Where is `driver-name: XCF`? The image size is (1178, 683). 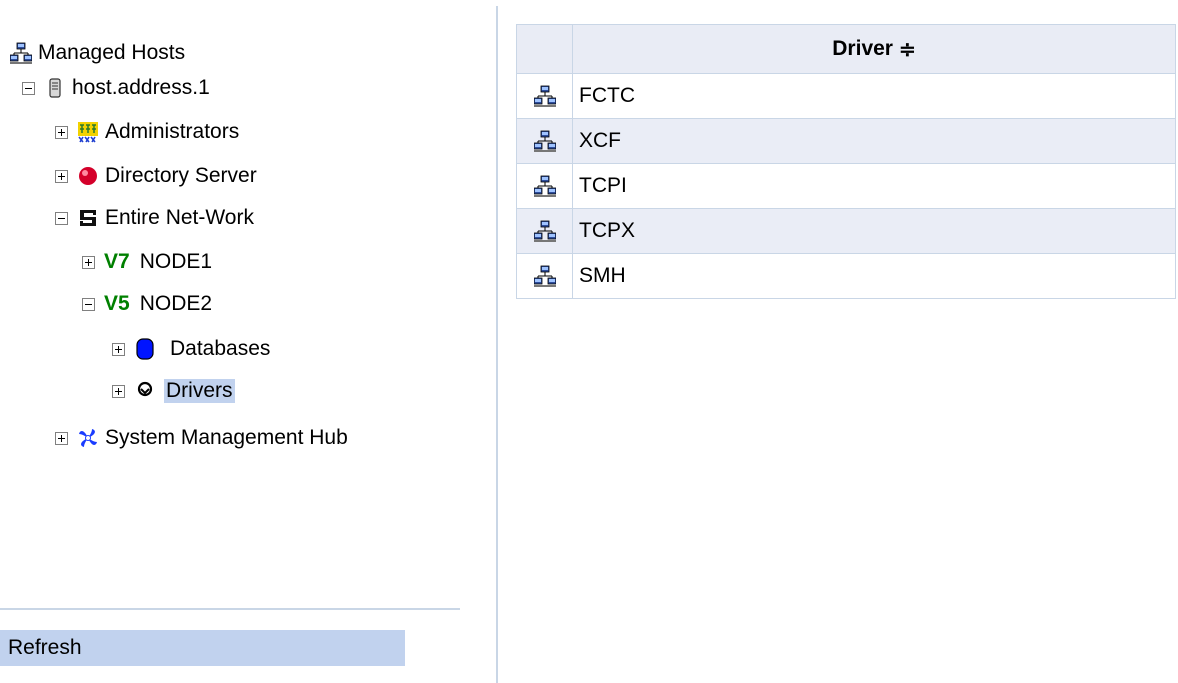 driver-name: XCF is located at coordinates (874, 141).